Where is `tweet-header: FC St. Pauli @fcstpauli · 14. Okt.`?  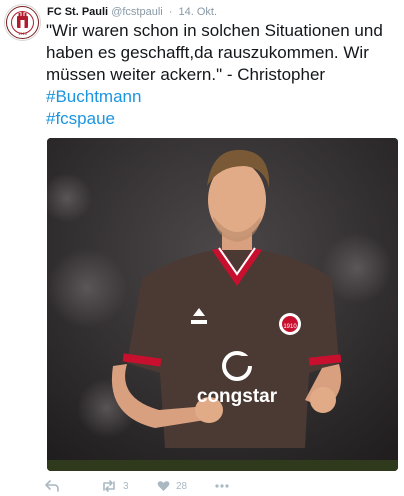
tweet-header: FC St. Pauli @fcstpauli · 14. Okt. is located at coordinates (132, 12).